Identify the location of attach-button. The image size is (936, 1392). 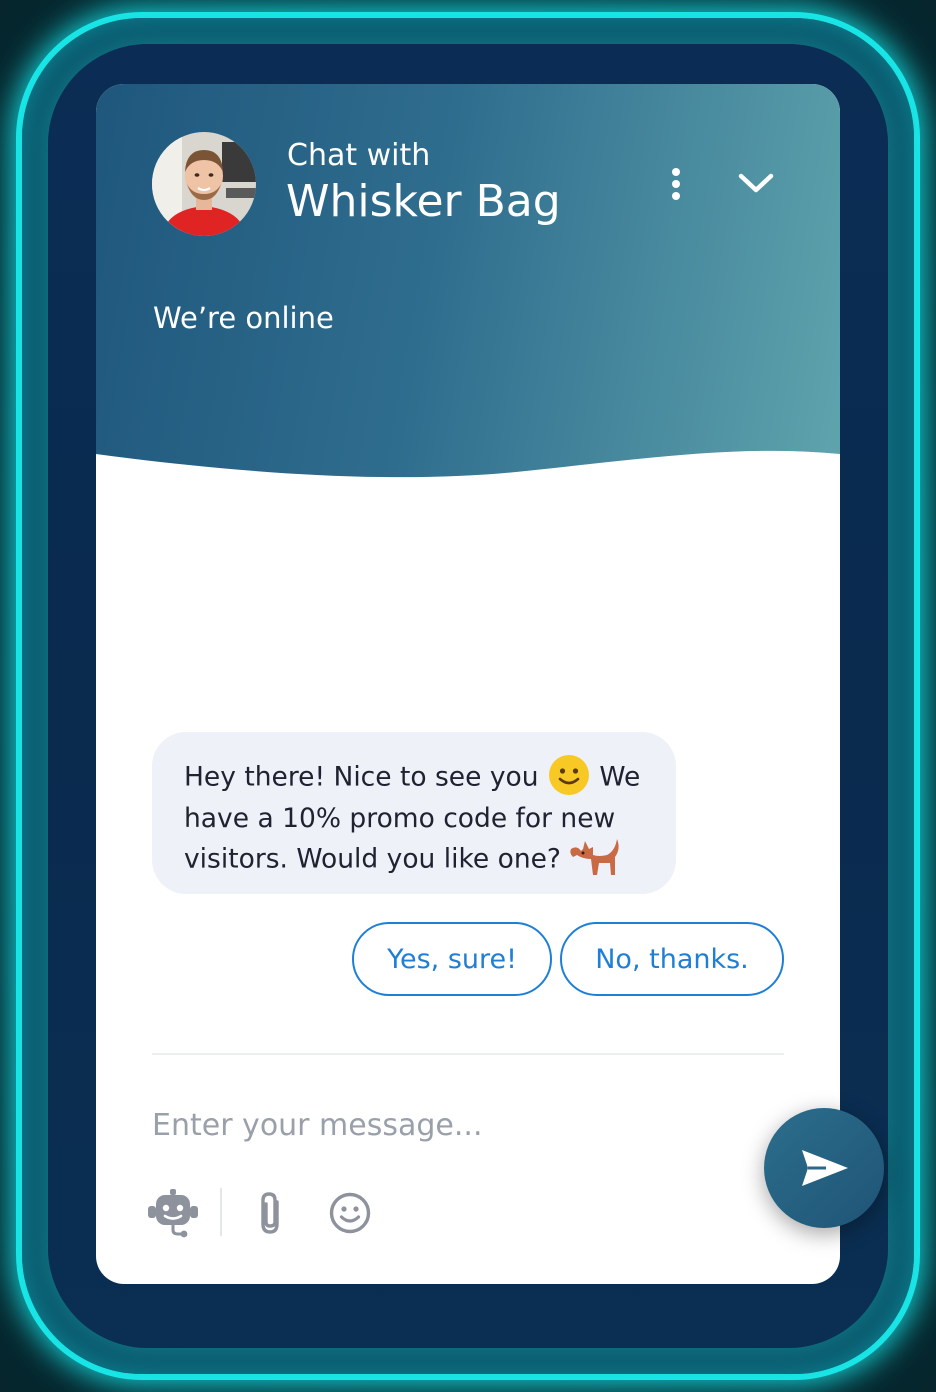
(271, 1215).